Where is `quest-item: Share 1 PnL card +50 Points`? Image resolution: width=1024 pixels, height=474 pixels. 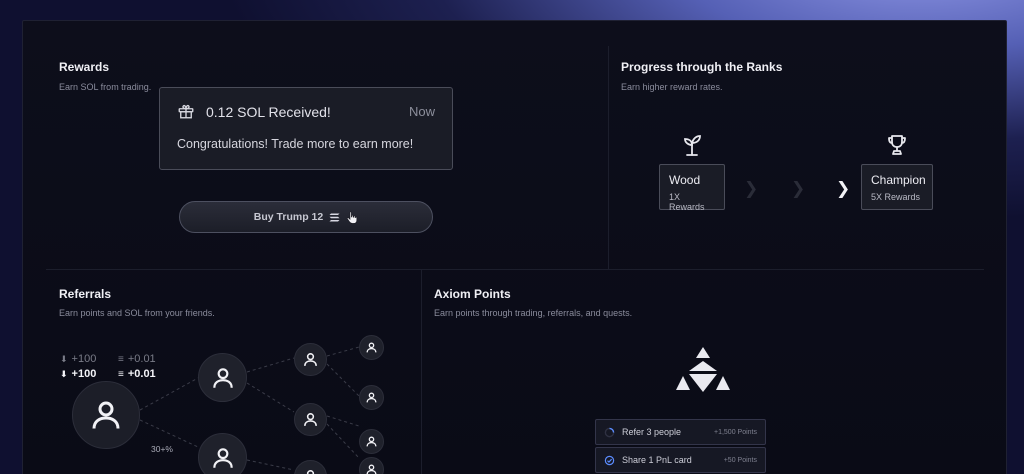 quest-item: Share 1 PnL card +50 Points is located at coordinates (680, 460).